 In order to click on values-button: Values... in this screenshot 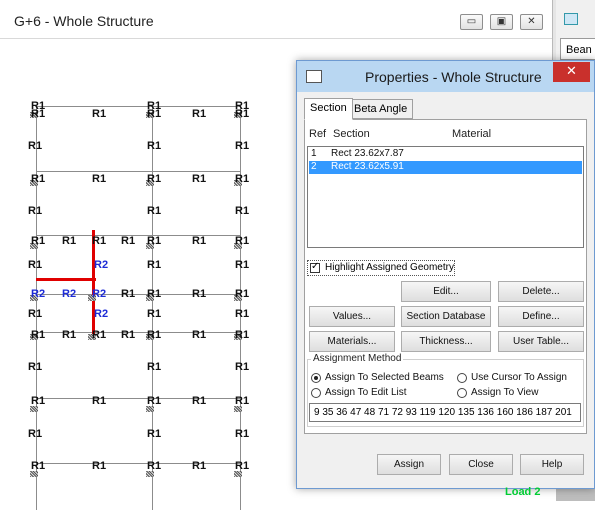, I will do `click(352, 316)`.